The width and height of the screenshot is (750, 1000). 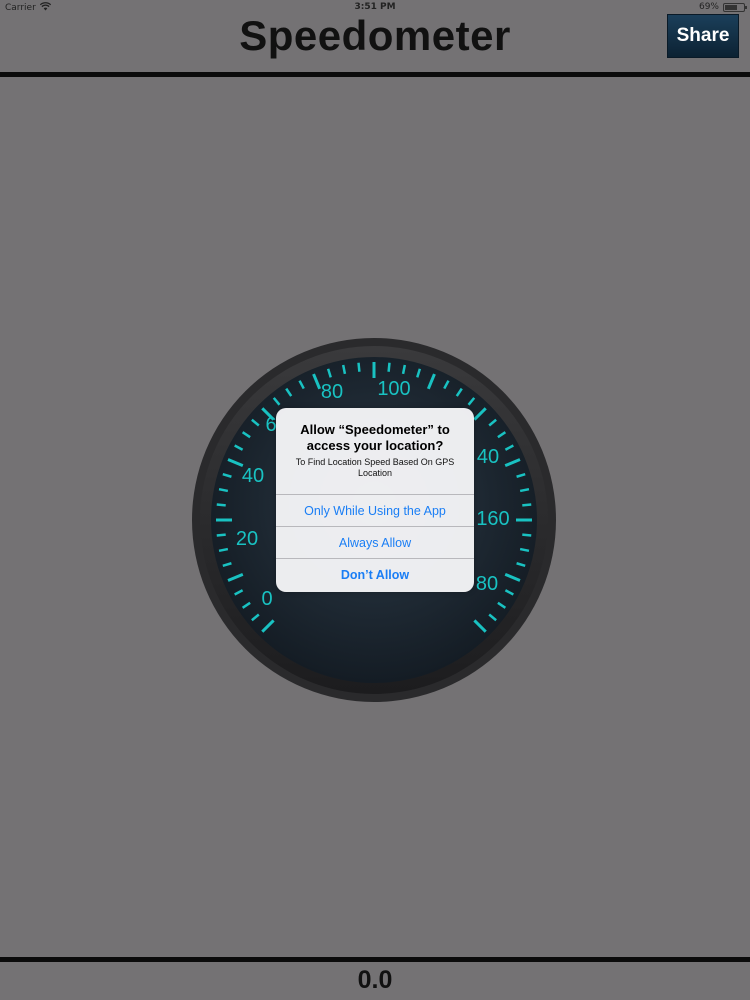 What do you see at coordinates (393, 389) in the screenshot?
I see `gauge-label: 100` at bounding box center [393, 389].